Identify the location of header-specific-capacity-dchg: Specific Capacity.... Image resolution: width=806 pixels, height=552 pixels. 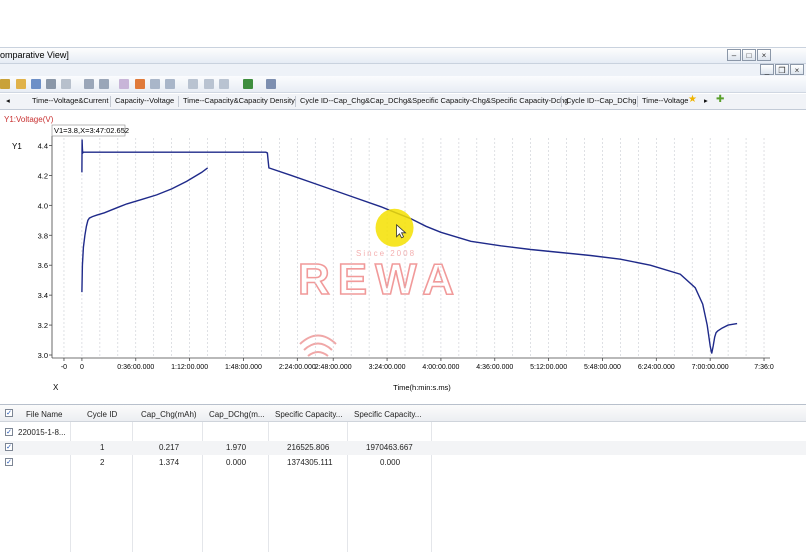
(387, 414).